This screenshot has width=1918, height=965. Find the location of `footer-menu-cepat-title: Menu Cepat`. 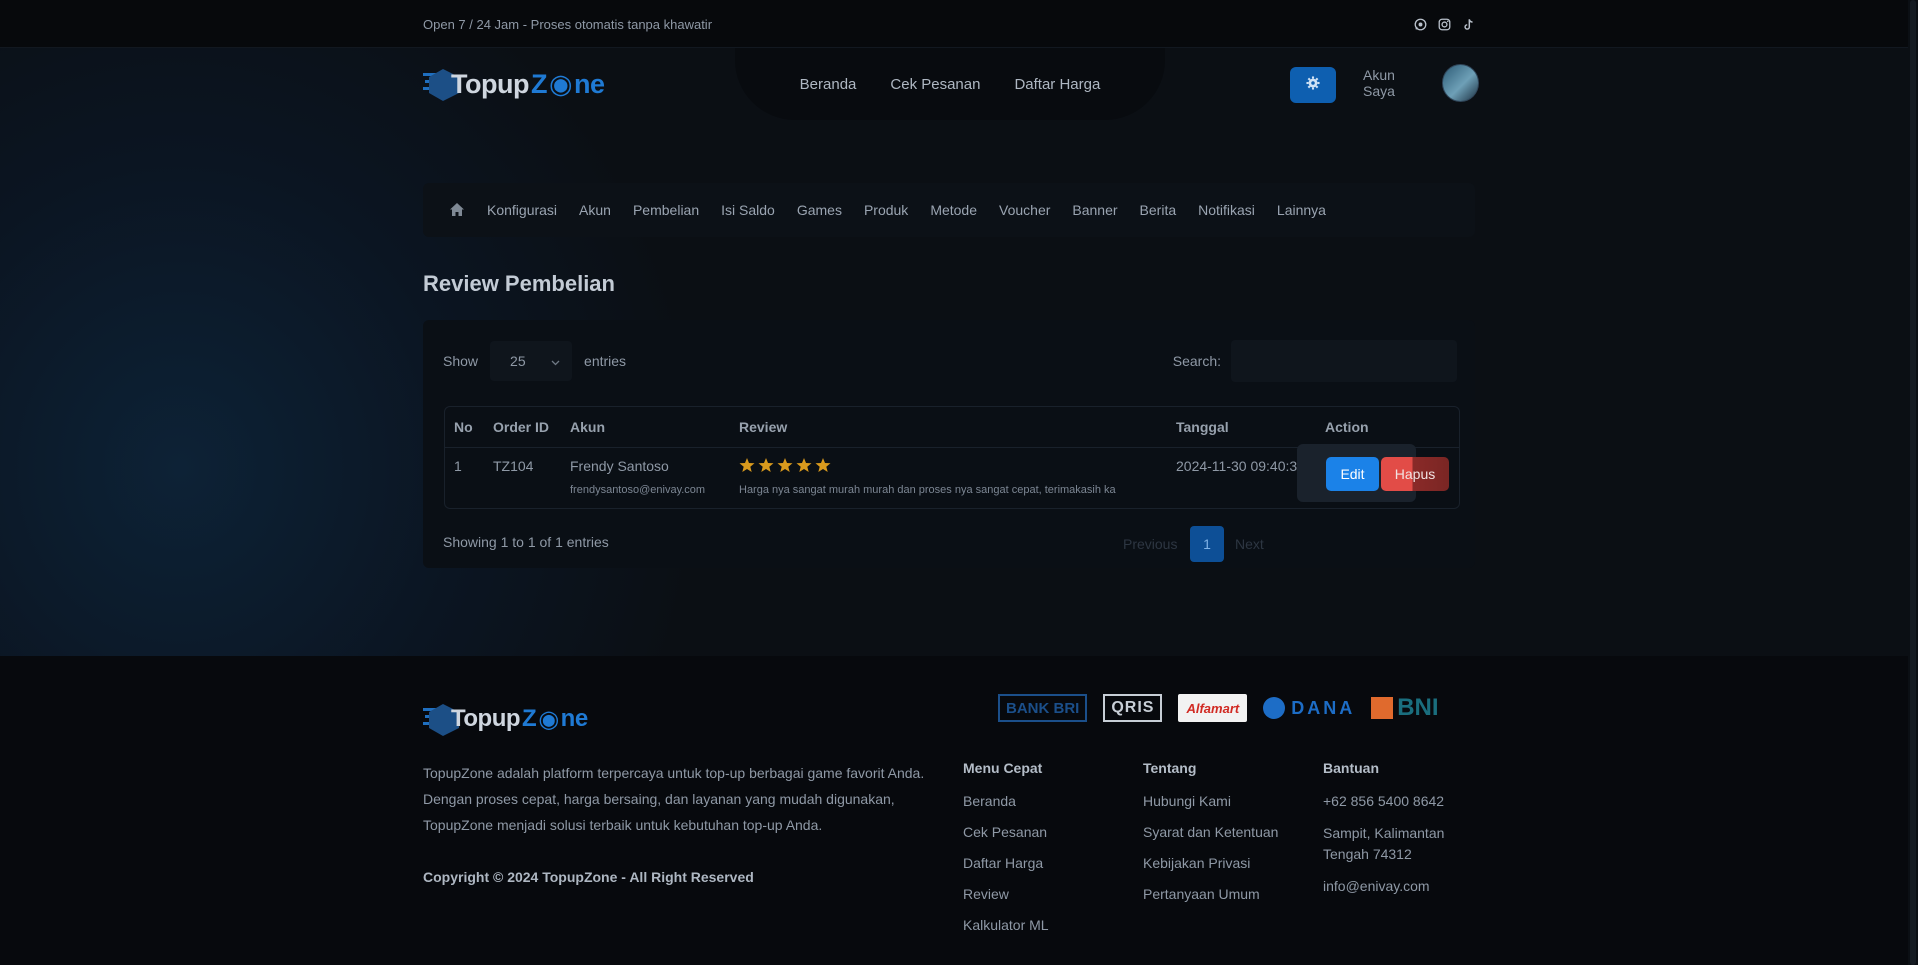

footer-menu-cepat-title: Menu Cepat is located at coordinates (1003, 768).